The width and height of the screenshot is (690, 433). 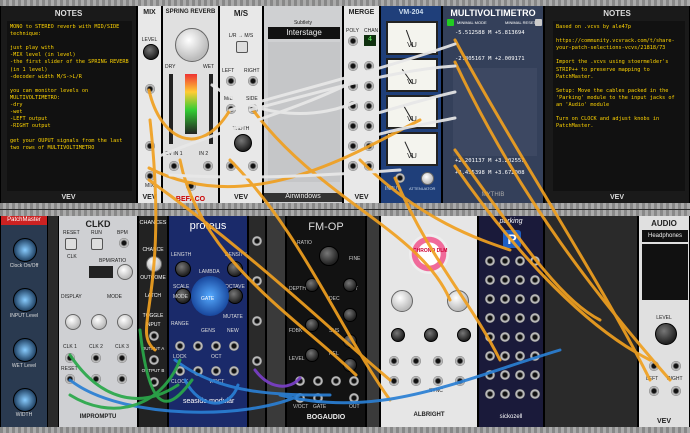 I want to click on airwindows-preset-display: Interstage, so click(x=304, y=33).